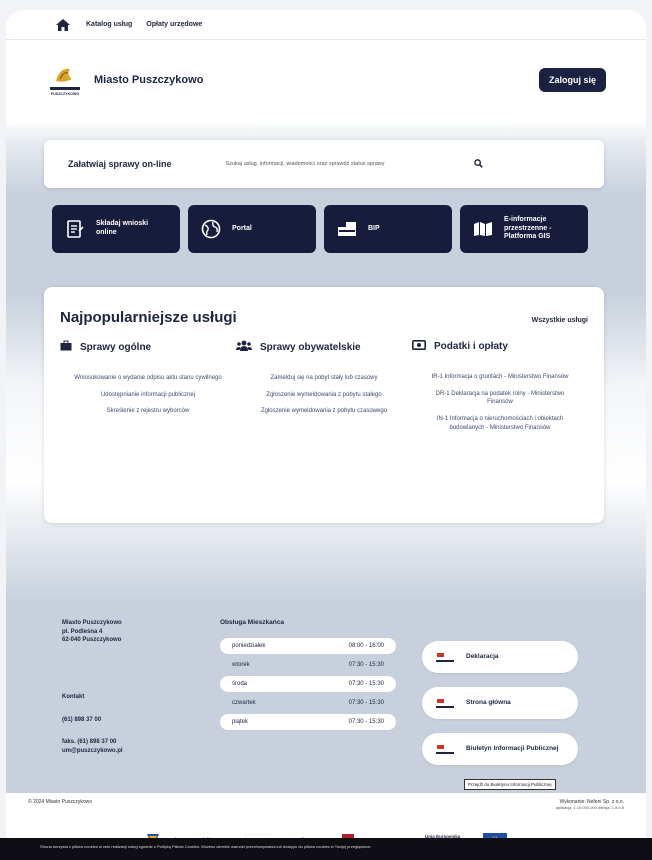 The width and height of the screenshot is (652, 860). What do you see at coordinates (252, 622) in the screenshot?
I see `hours-title: Obsługa Mieszkańca` at bounding box center [252, 622].